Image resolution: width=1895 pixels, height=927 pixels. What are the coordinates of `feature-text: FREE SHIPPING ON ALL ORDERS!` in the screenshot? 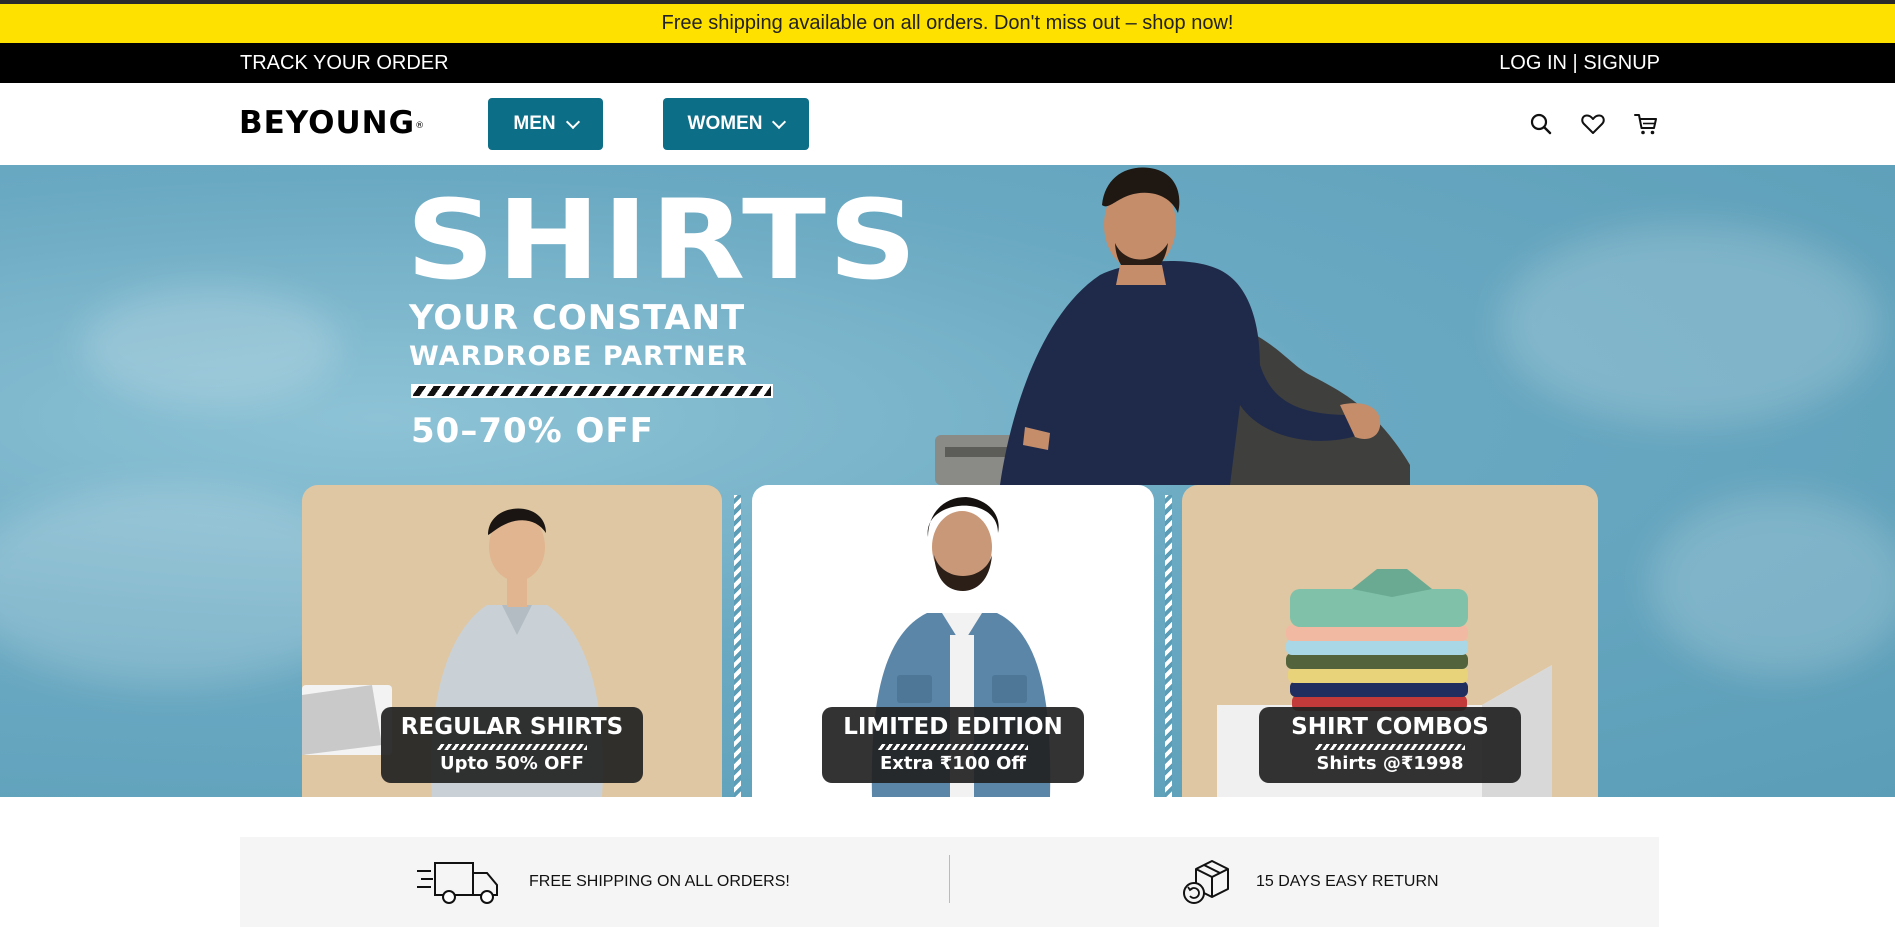 It's located at (659, 881).